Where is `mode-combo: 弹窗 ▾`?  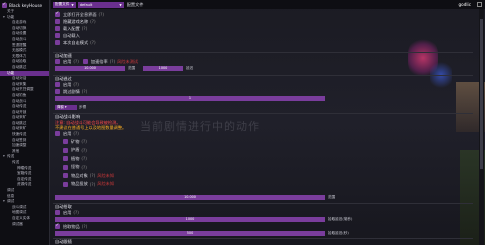
mode-combo: 弹窗 ▾ is located at coordinates (66, 107).